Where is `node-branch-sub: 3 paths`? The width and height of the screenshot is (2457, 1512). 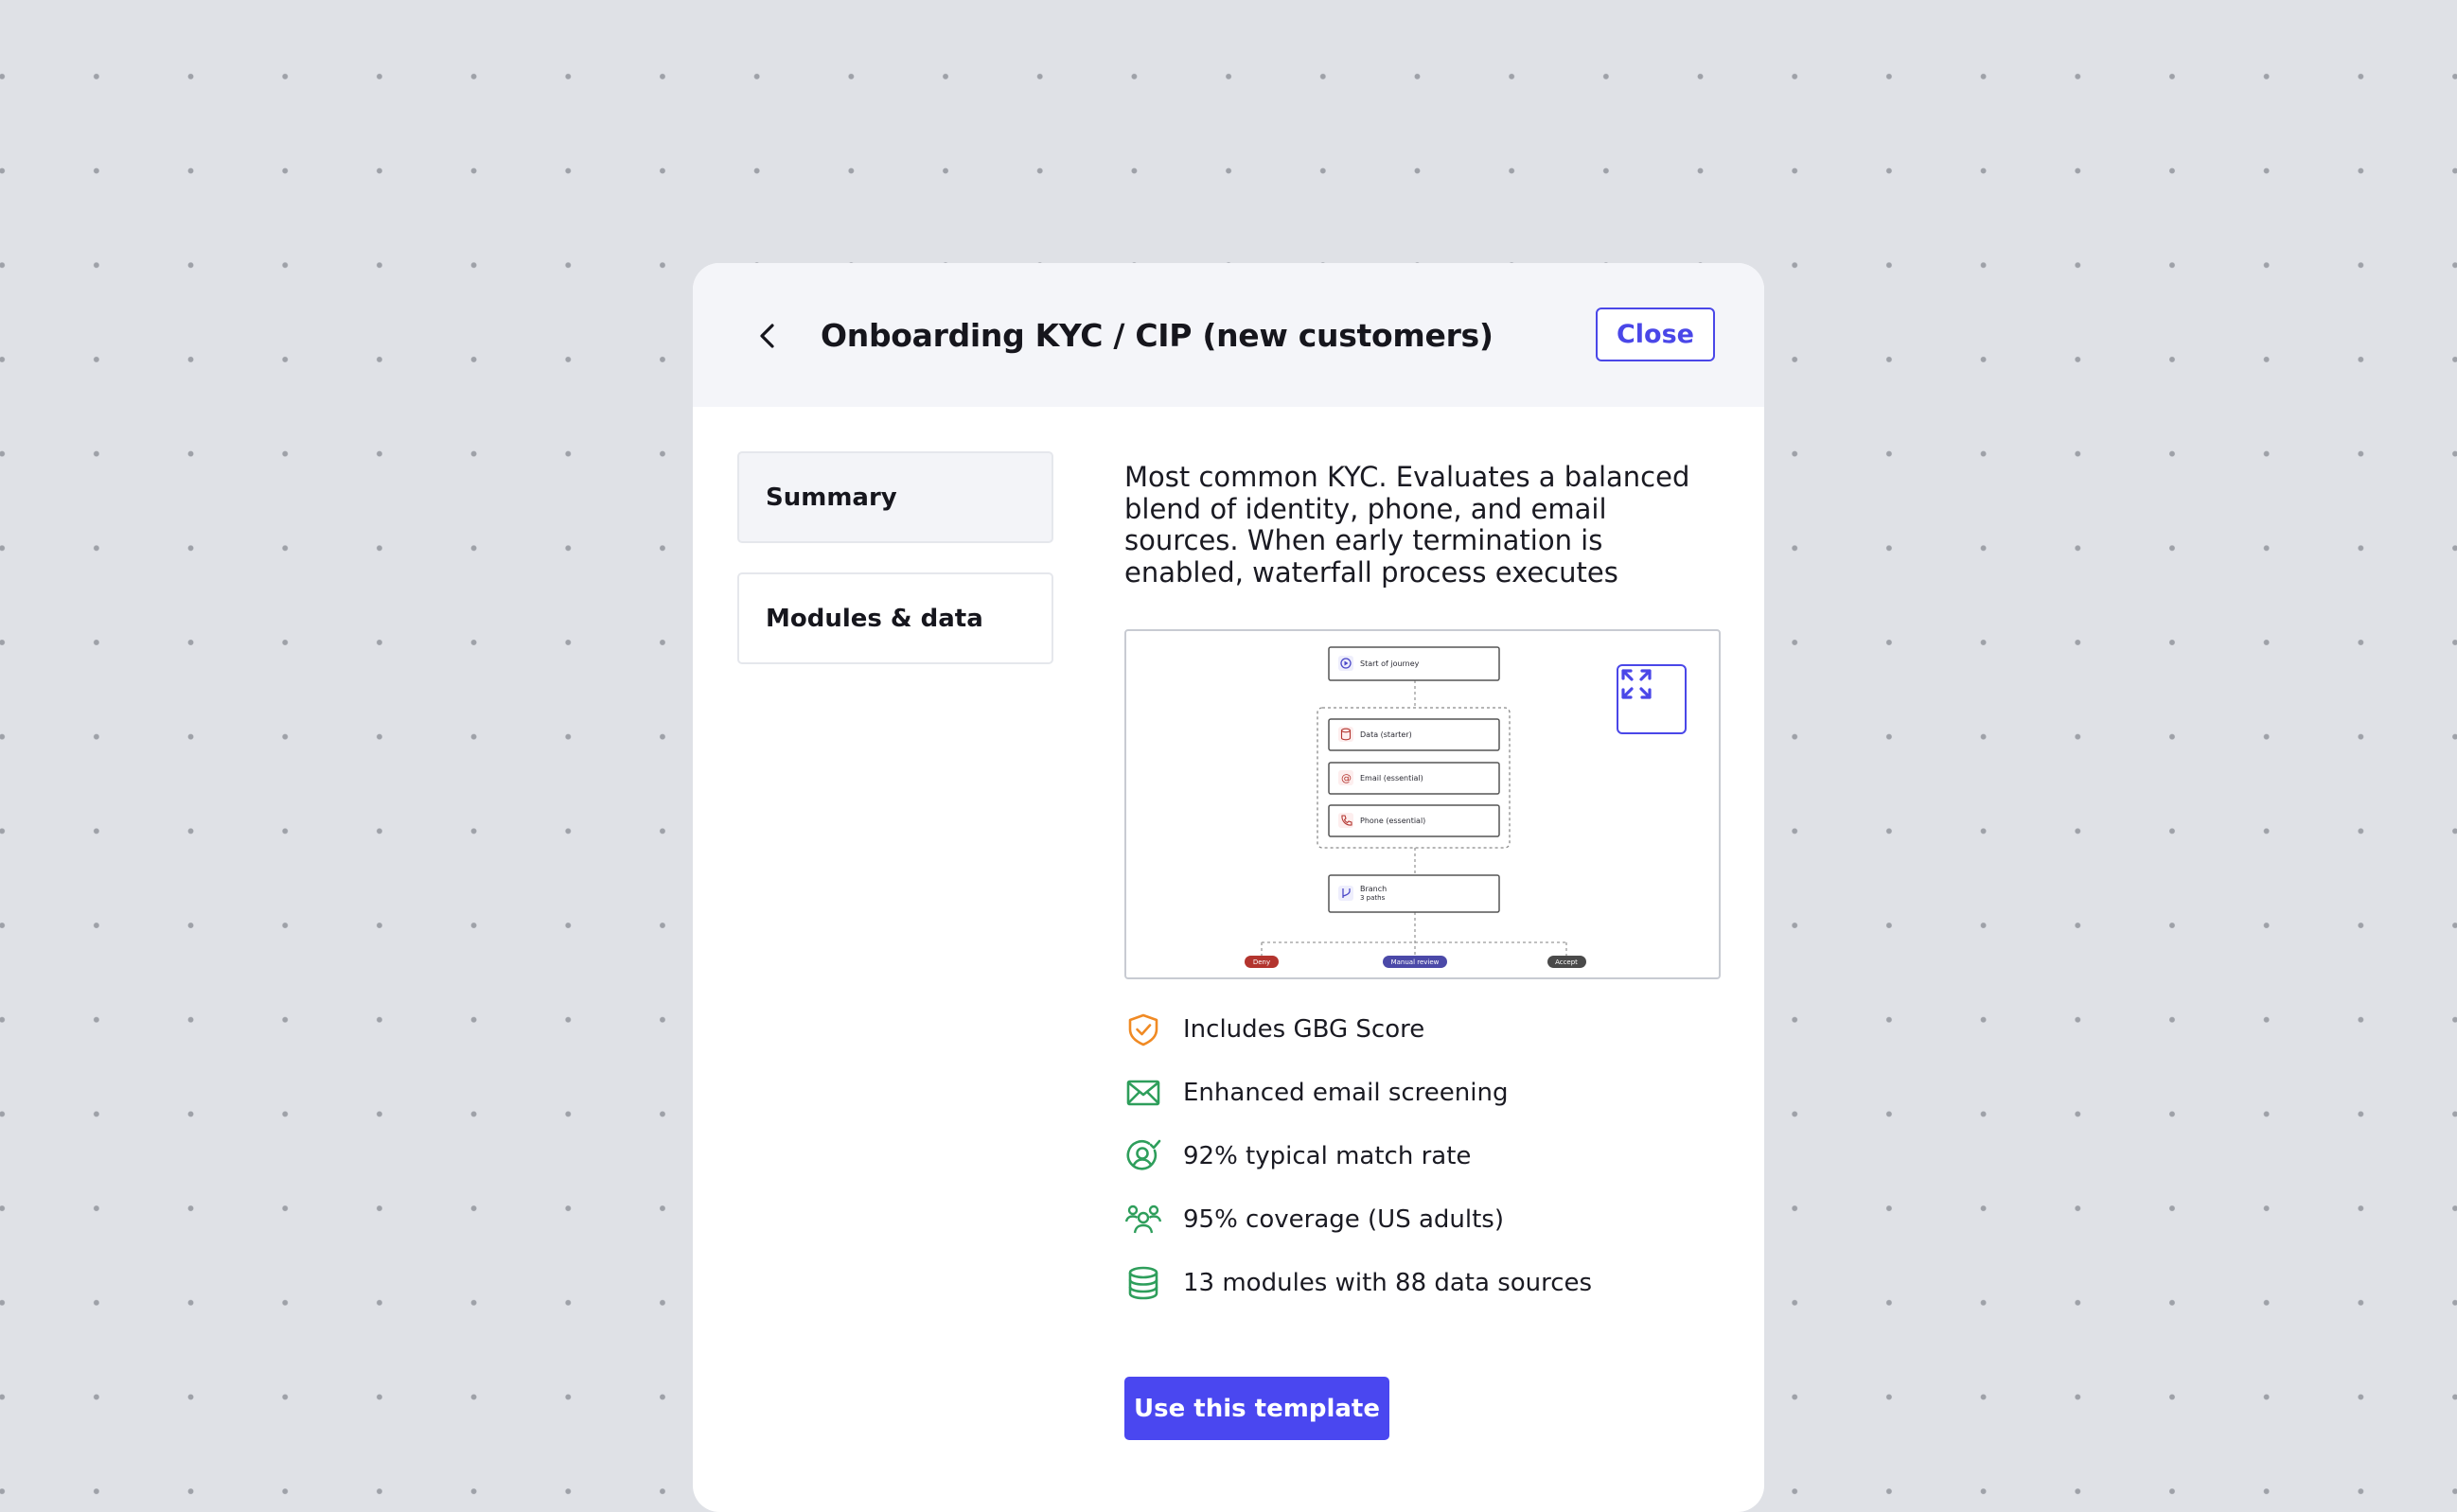 node-branch-sub: 3 paths is located at coordinates (1373, 898).